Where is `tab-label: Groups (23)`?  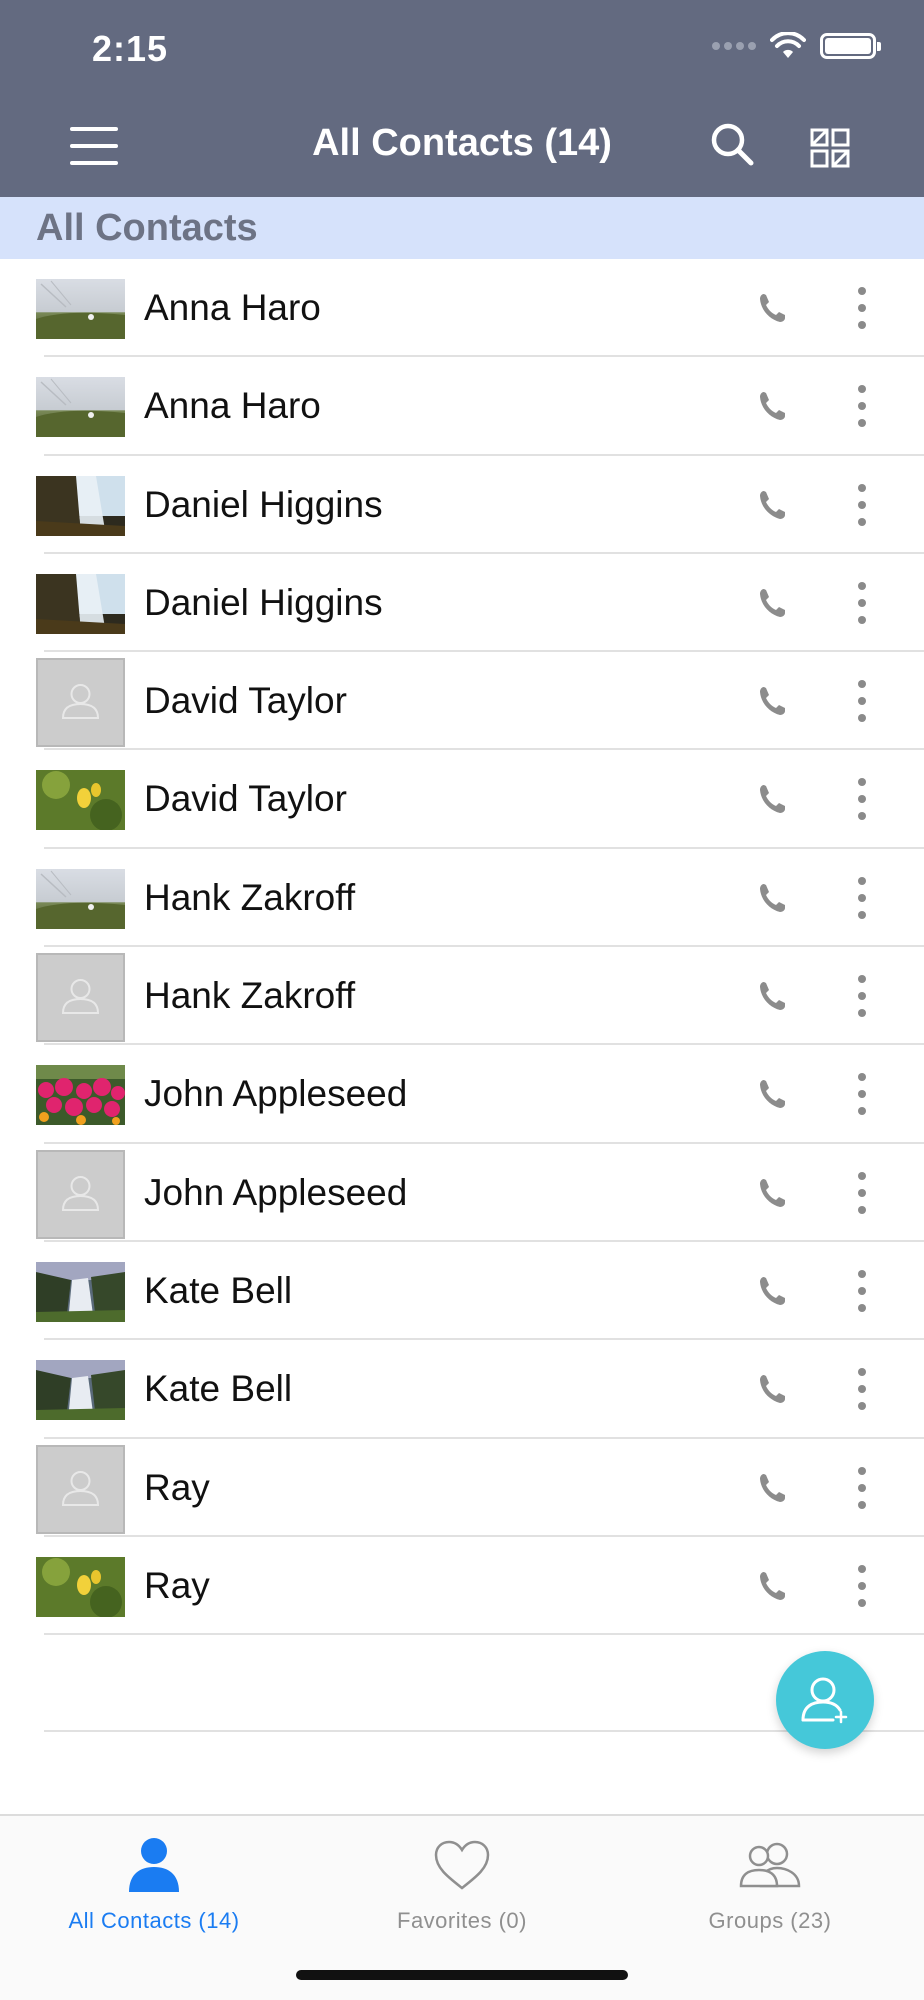 tab-label: Groups (23) is located at coordinates (770, 1920).